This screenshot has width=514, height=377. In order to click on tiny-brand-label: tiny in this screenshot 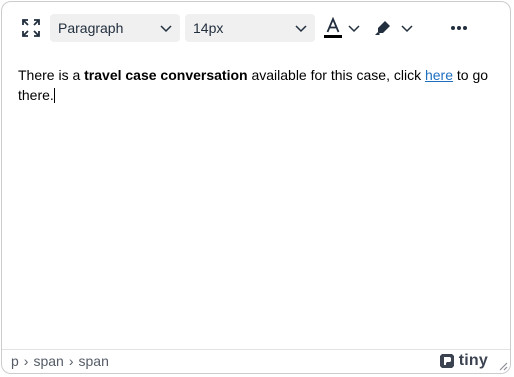, I will do `click(473, 360)`.